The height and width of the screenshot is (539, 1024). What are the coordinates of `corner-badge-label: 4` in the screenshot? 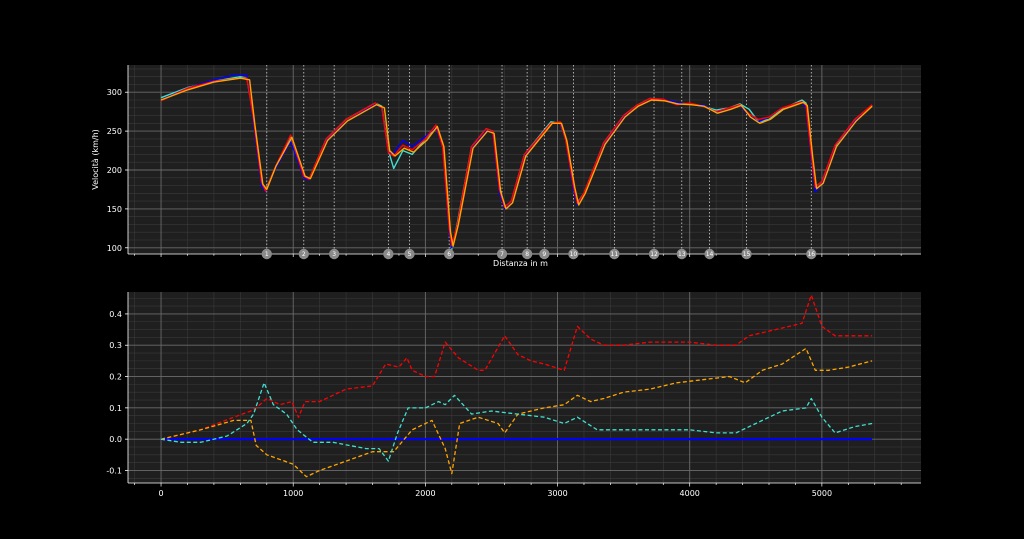 It's located at (388, 254).